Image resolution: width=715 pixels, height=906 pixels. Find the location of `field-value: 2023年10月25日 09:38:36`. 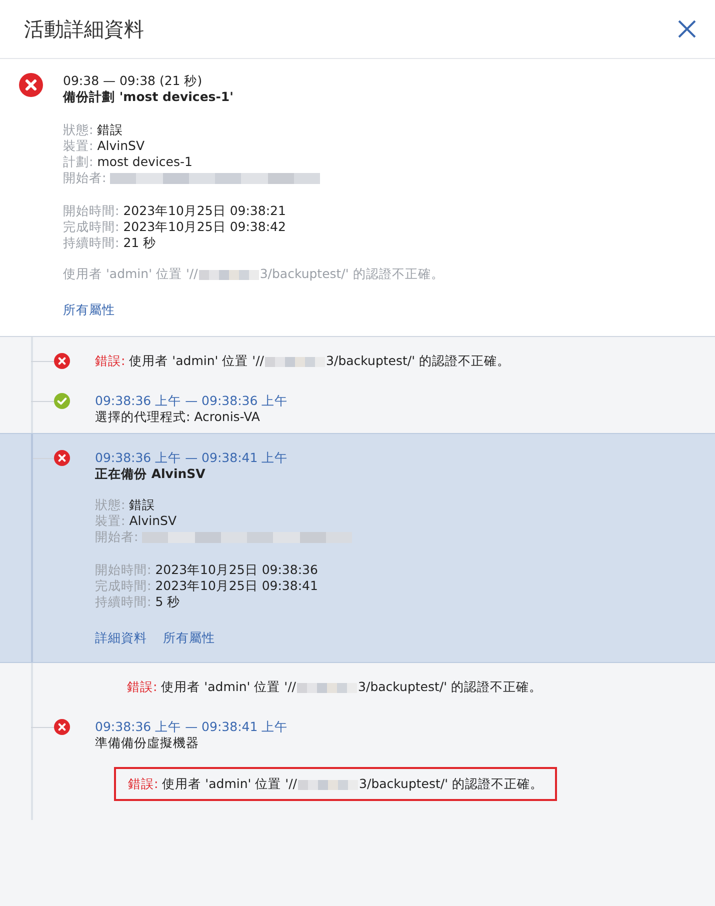

field-value: 2023年10月25日 09:38:36 is located at coordinates (236, 570).